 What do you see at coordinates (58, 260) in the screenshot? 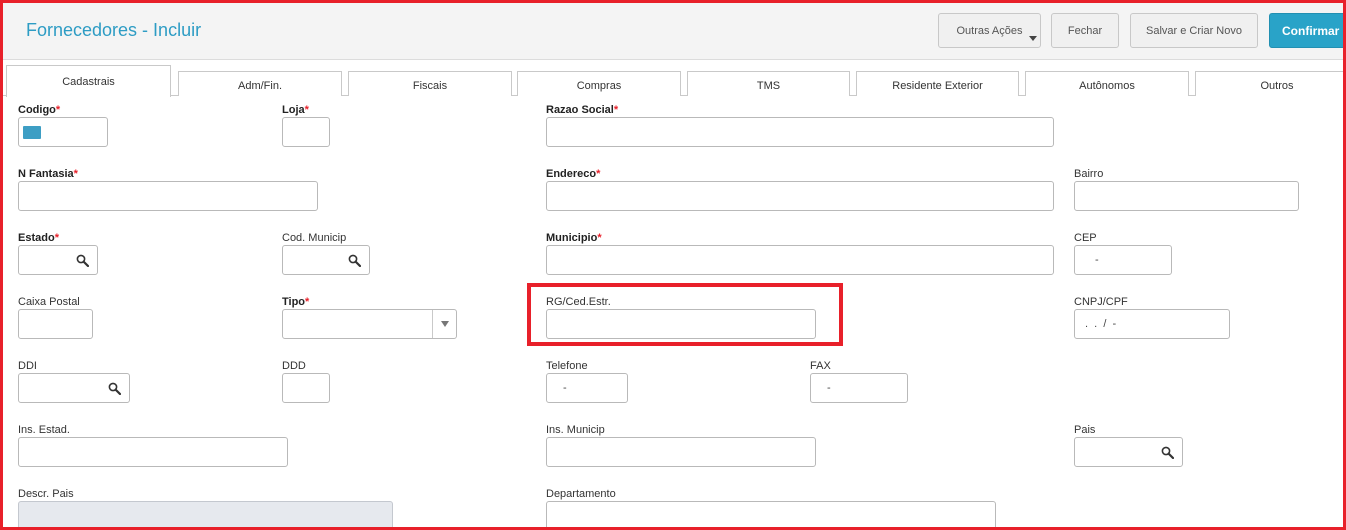
I see `estado-field` at bounding box center [58, 260].